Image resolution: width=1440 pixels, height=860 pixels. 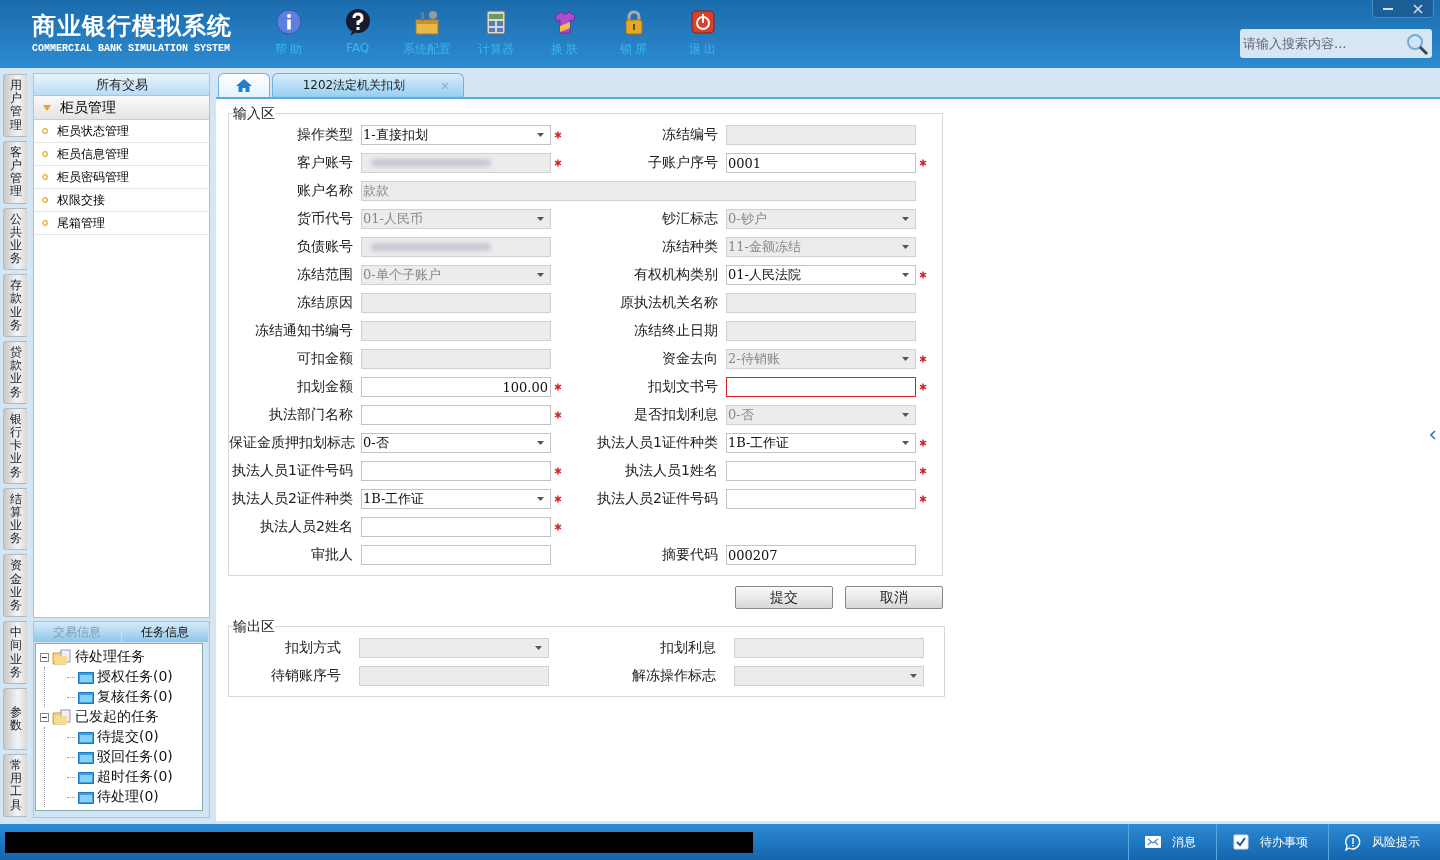 What do you see at coordinates (1153, 842) in the screenshot?
I see `mail-icon` at bounding box center [1153, 842].